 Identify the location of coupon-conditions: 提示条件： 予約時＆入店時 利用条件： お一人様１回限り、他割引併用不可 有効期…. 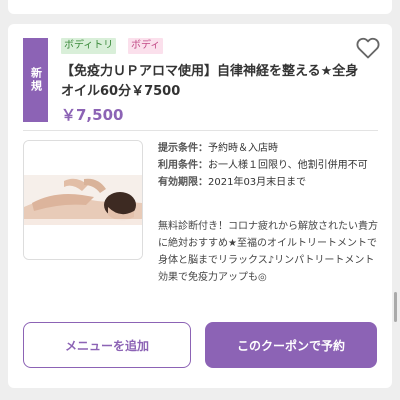
(271, 165).